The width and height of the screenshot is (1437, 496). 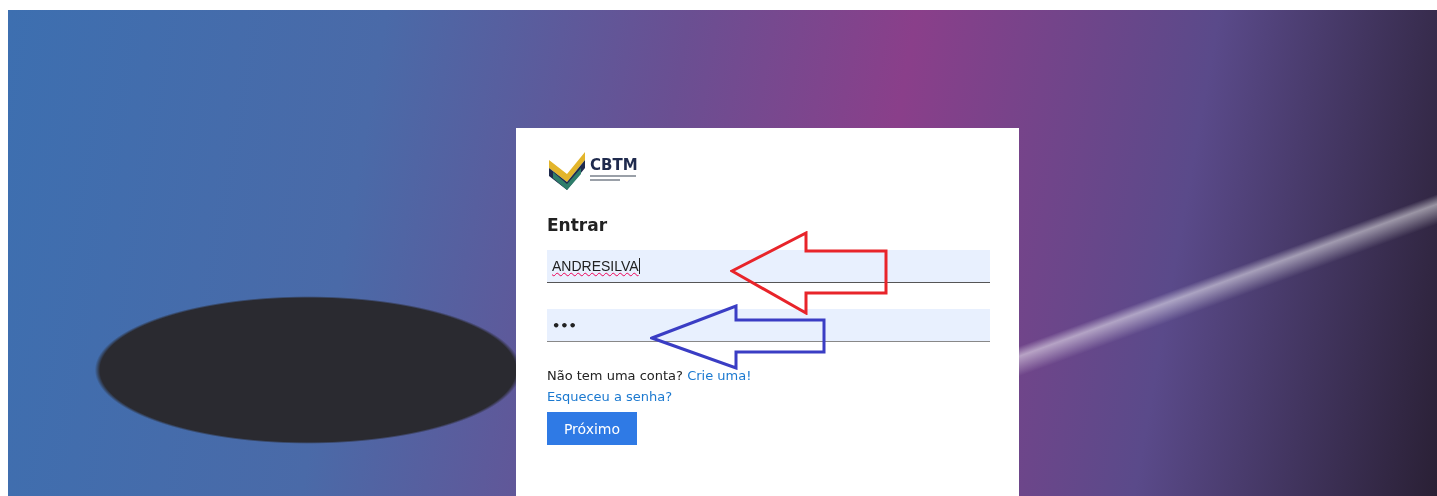 What do you see at coordinates (613, 178) in the screenshot?
I see `logo-tagline-drawing` at bounding box center [613, 178].